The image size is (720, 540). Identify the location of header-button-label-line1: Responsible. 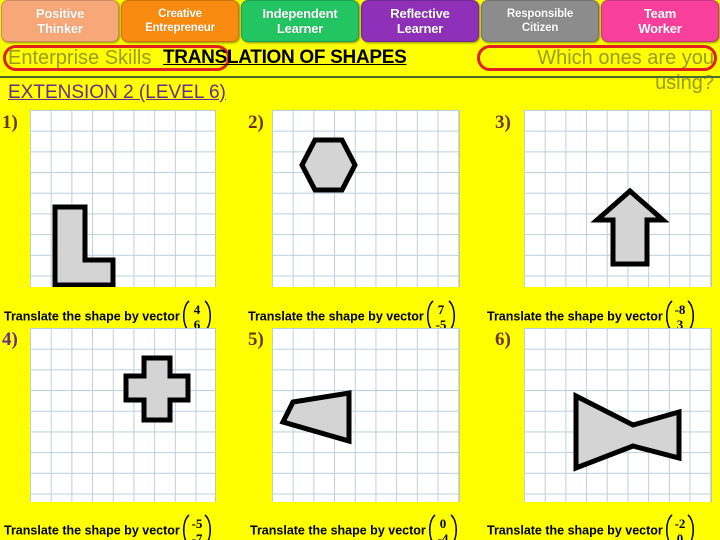
(540, 14).